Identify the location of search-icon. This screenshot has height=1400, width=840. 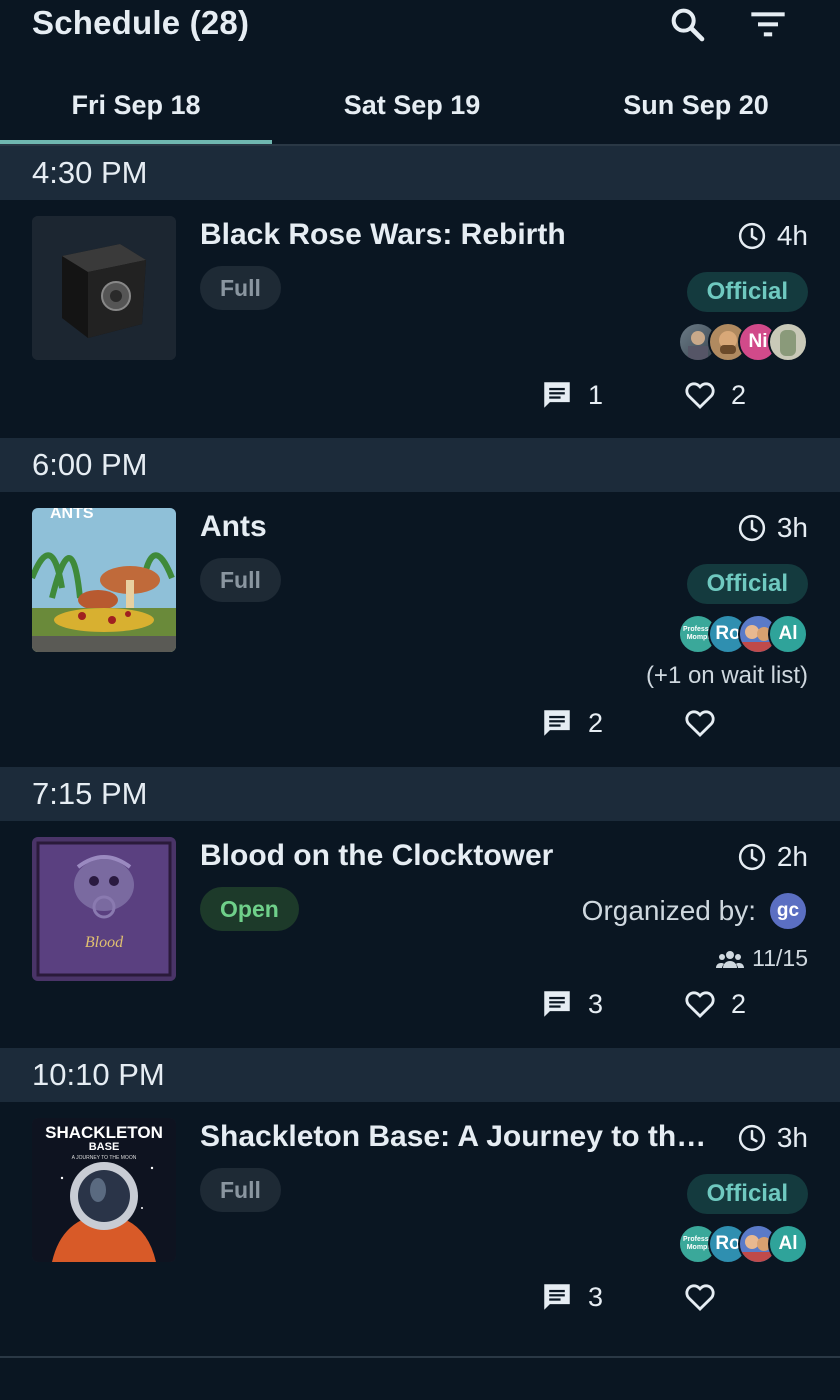
(688, 25).